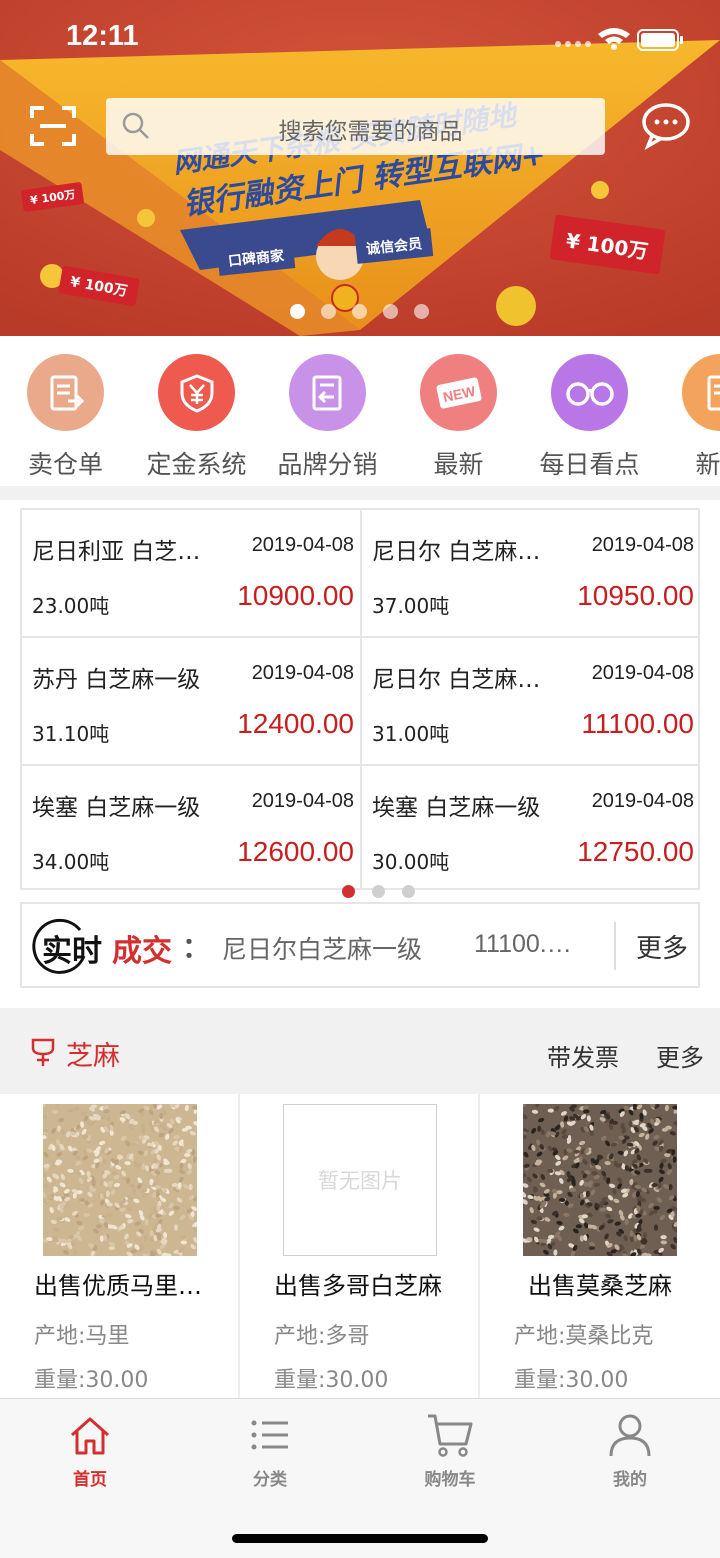  I want to click on price-item-quantity: 23.00吨, so click(71, 606).